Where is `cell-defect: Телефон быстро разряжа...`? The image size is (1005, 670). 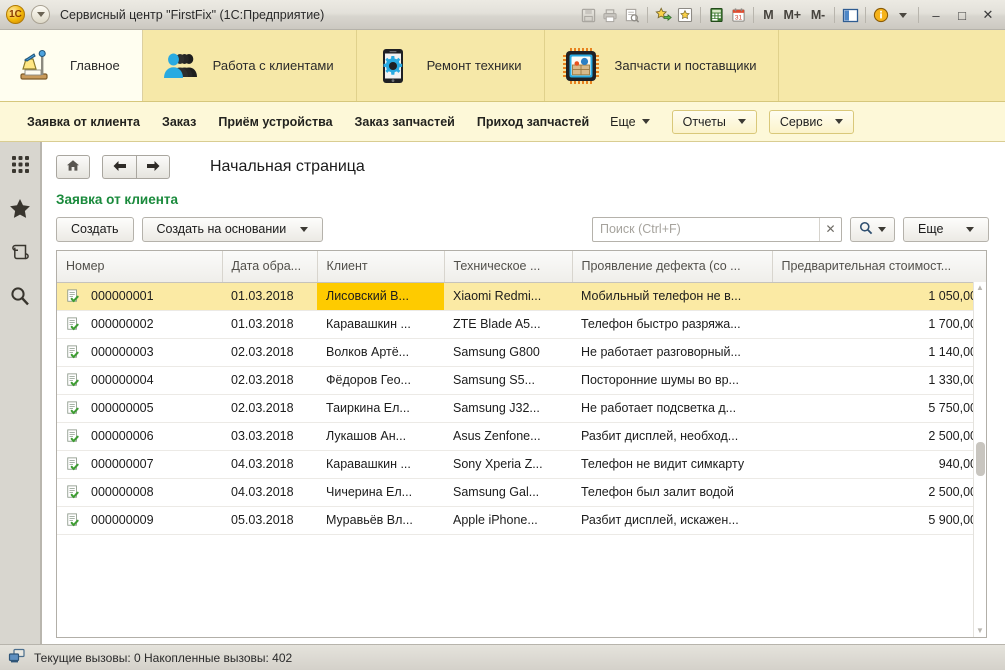 cell-defect: Телефон быстро разряжа... is located at coordinates (672, 324).